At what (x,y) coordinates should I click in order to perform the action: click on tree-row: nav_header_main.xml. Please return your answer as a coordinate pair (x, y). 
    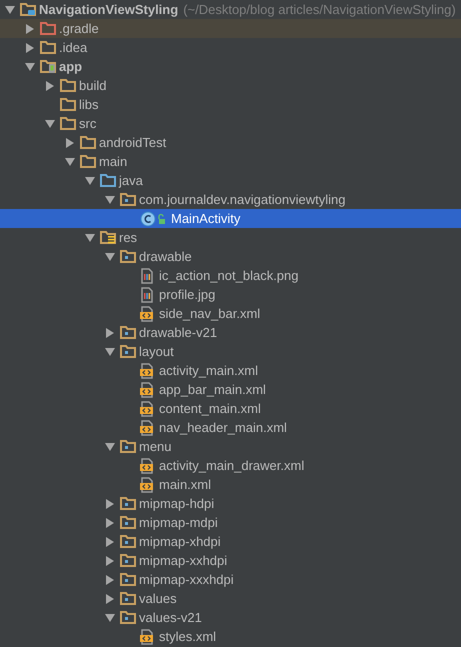
    Looking at the image, I should click on (230, 427).